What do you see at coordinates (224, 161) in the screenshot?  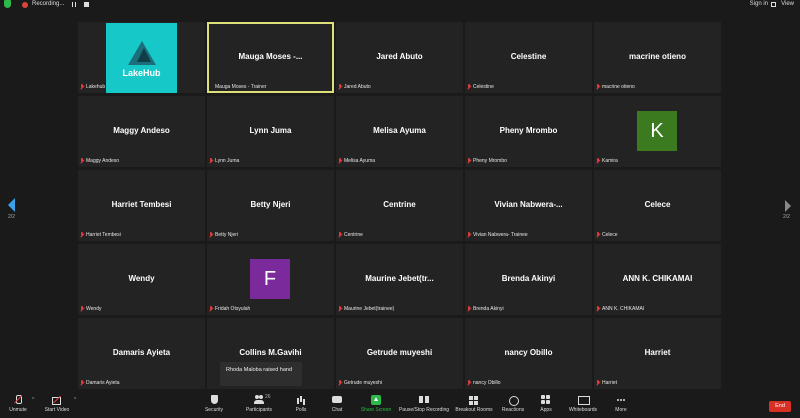 I see `participant-label: Lynn Juma` at bounding box center [224, 161].